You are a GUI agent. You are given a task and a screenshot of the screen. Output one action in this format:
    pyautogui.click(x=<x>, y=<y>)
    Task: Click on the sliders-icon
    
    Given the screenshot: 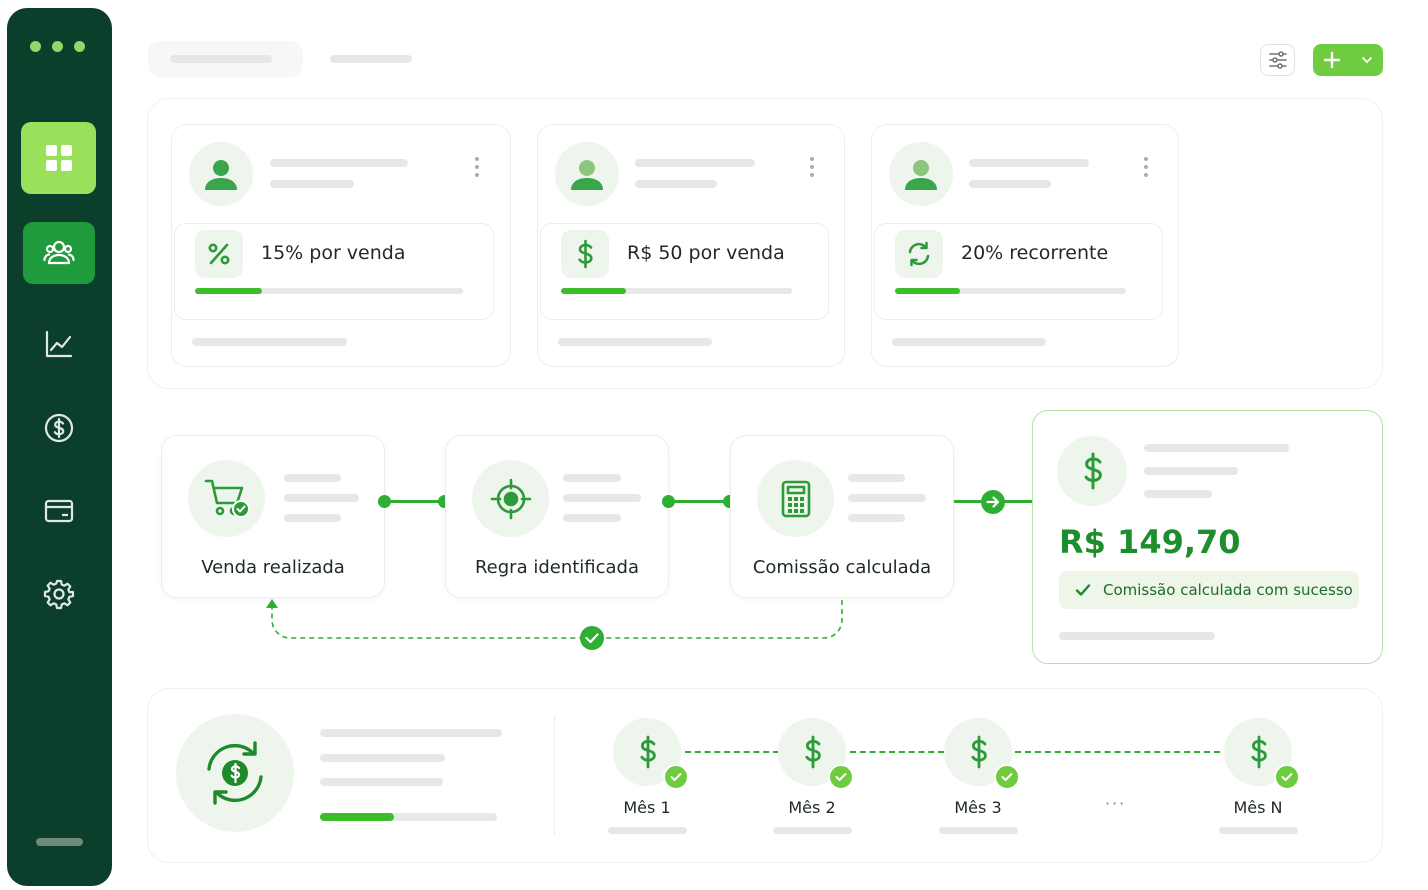 What is the action you would take?
    pyautogui.click(x=1277, y=60)
    